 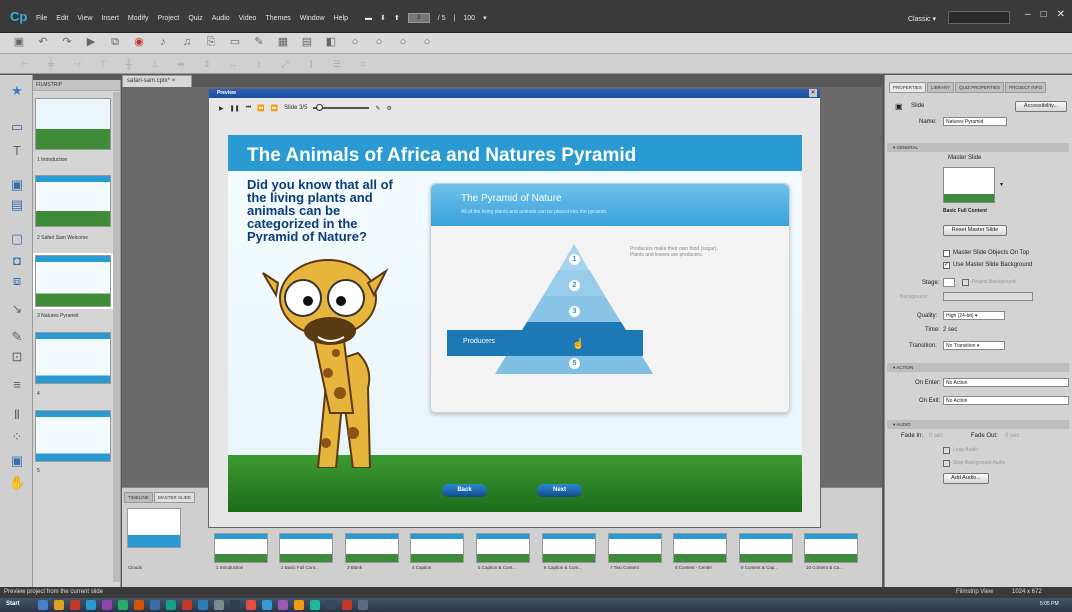 What do you see at coordinates (129, 64) in the screenshot?
I see `align-middle-icon: ╫` at bounding box center [129, 64].